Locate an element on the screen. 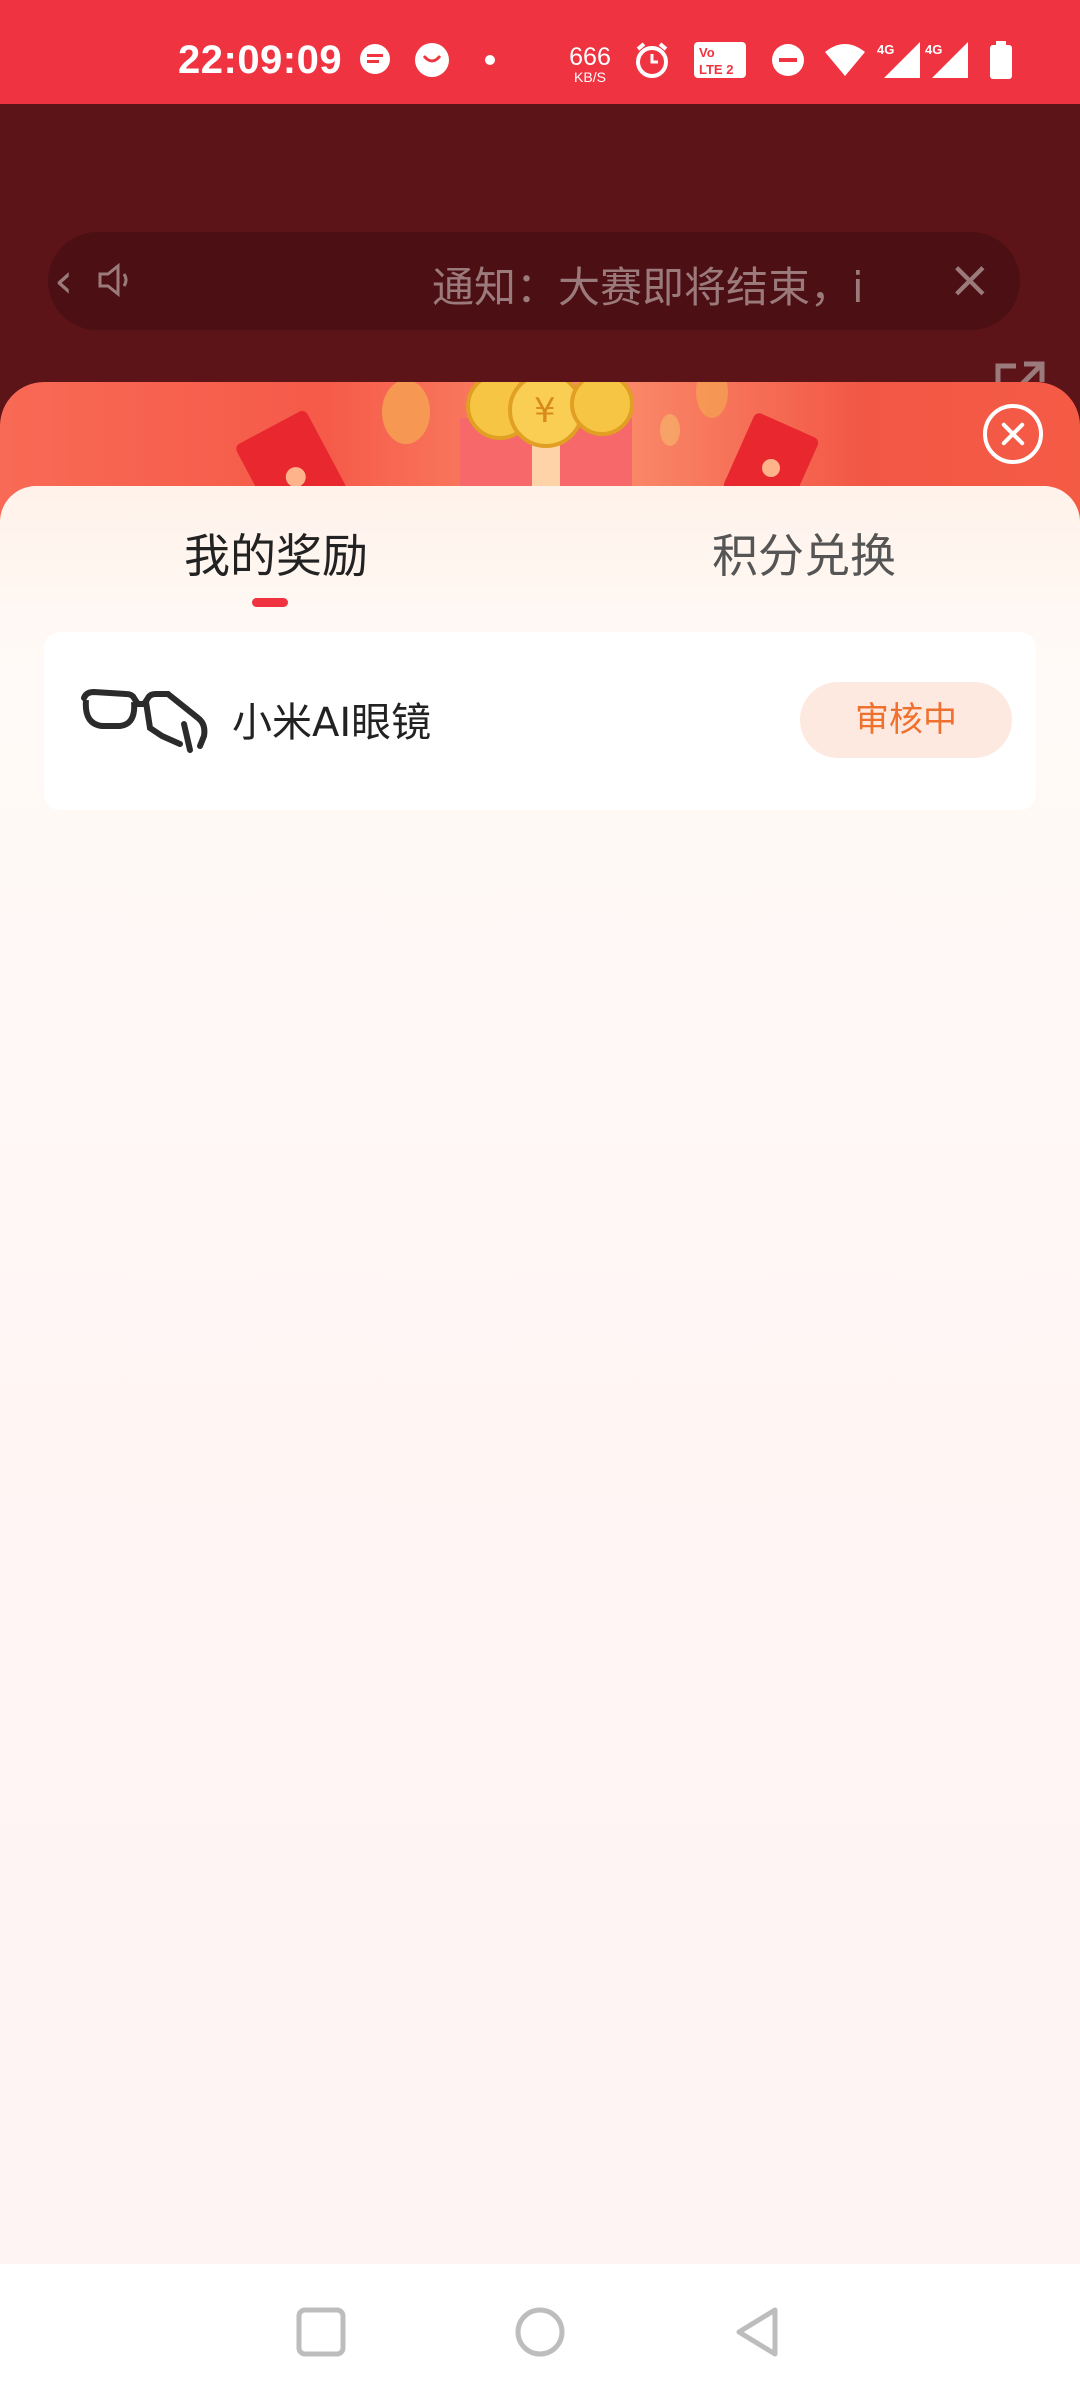  active-tab-indicator is located at coordinates (270, 602).